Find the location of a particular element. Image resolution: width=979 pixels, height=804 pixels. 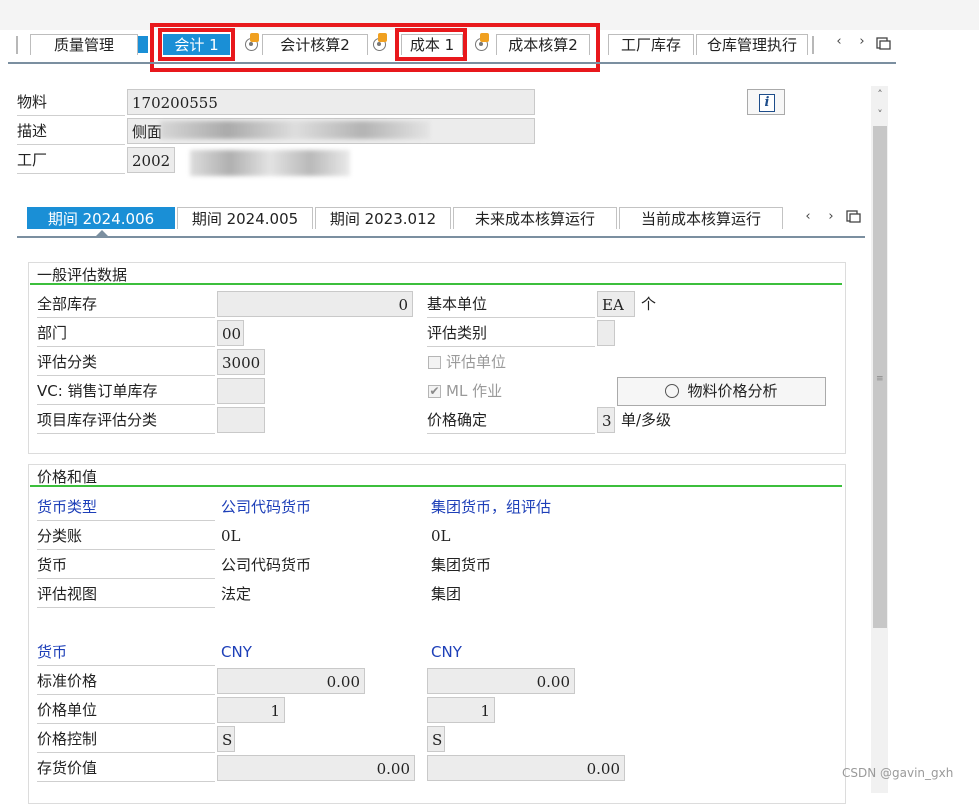

info-icon: i is located at coordinates (767, 103).